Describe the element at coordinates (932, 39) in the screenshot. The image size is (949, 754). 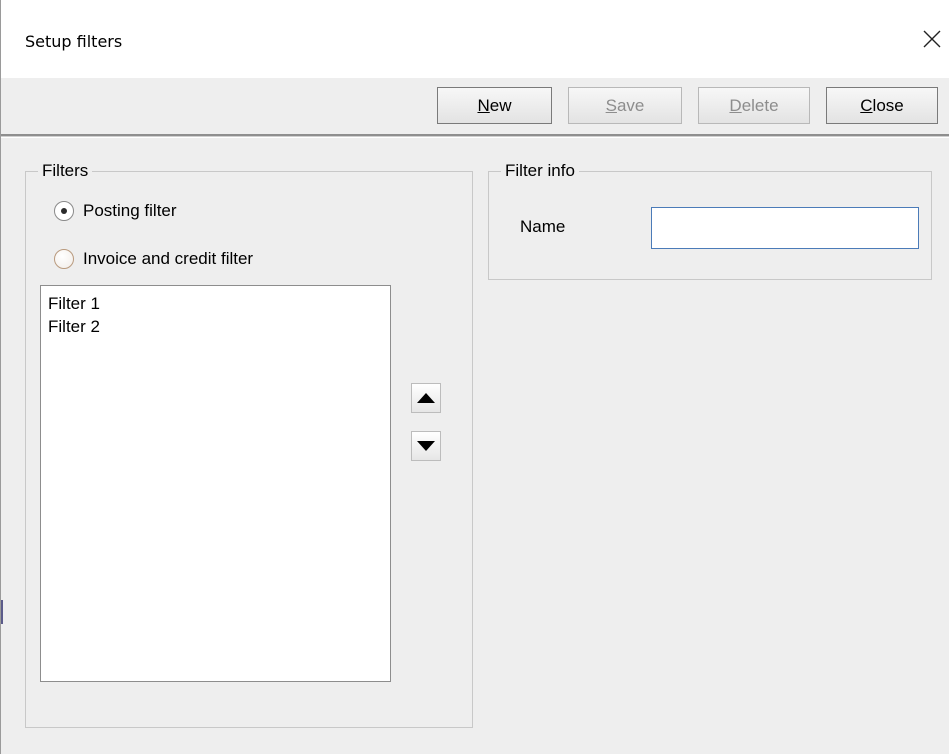
I see `close-icon` at that location.